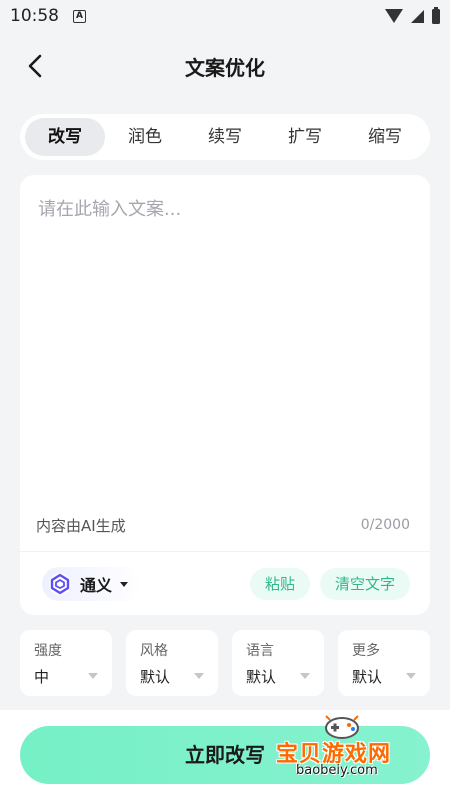 This screenshot has height=800, width=450. What do you see at coordinates (394, 16) in the screenshot?
I see `wifi-icon` at bounding box center [394, 16].